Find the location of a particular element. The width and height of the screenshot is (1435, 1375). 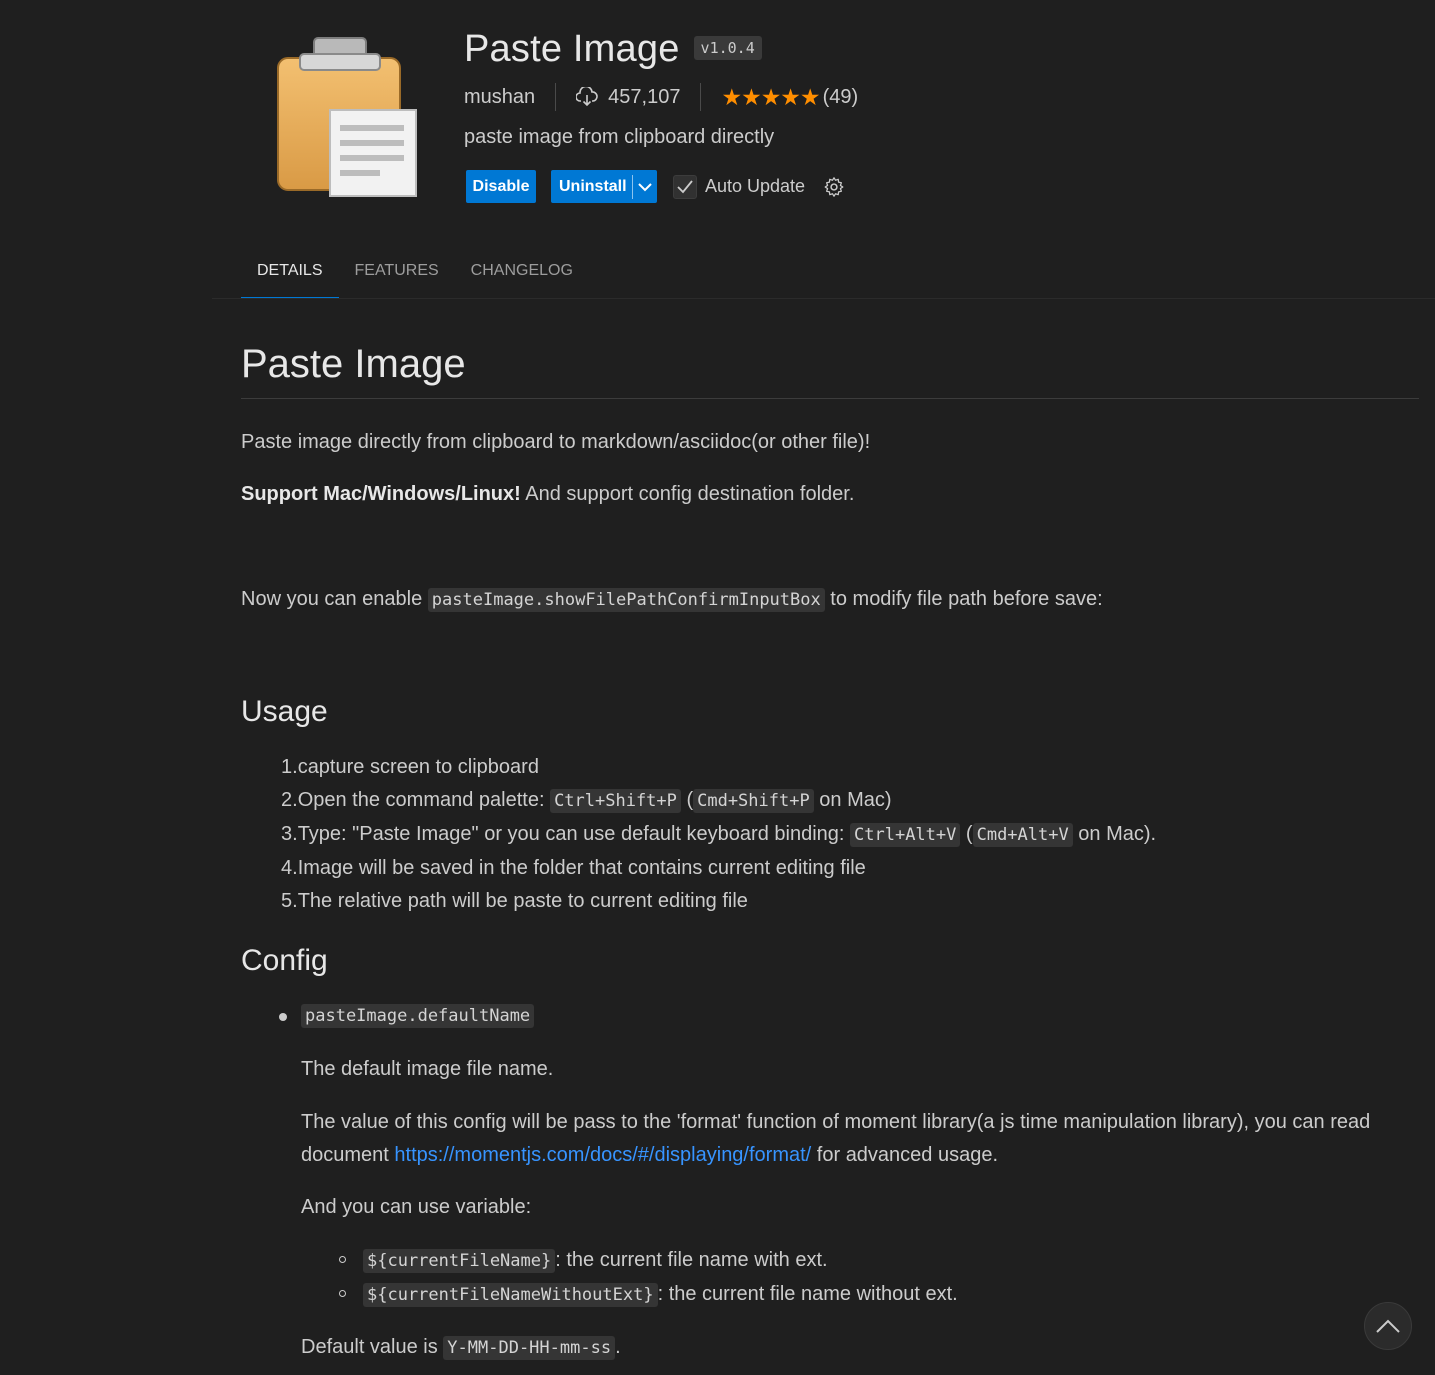

cloud-download-icon is located at coordinates (587, 97).